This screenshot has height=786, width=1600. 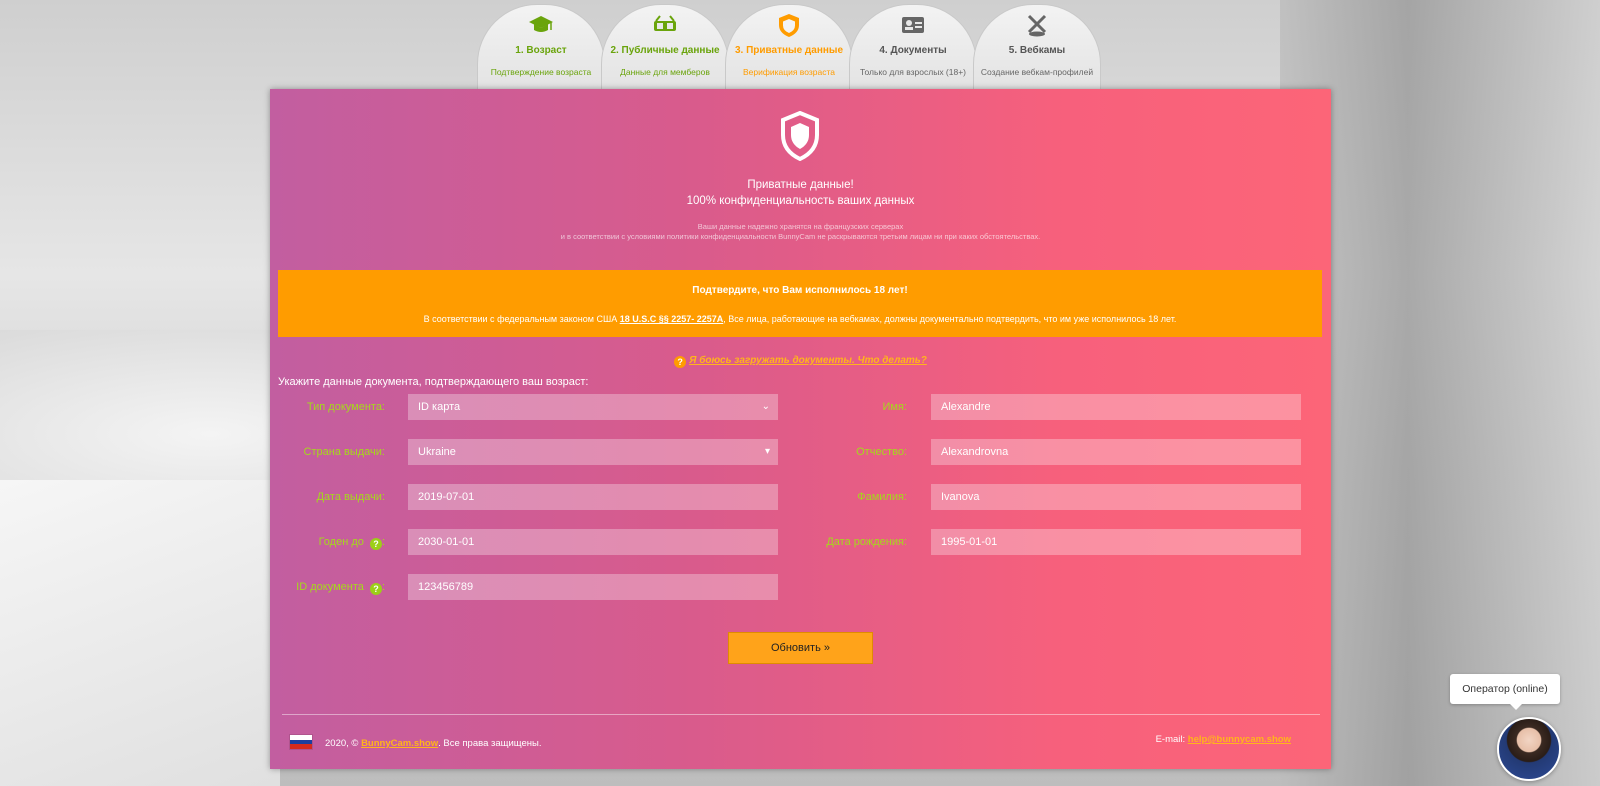 What do you see at coordinates (800, 648) in the screenshot?
I see `update-button: Обновить »` at bounding box center [800, 648].